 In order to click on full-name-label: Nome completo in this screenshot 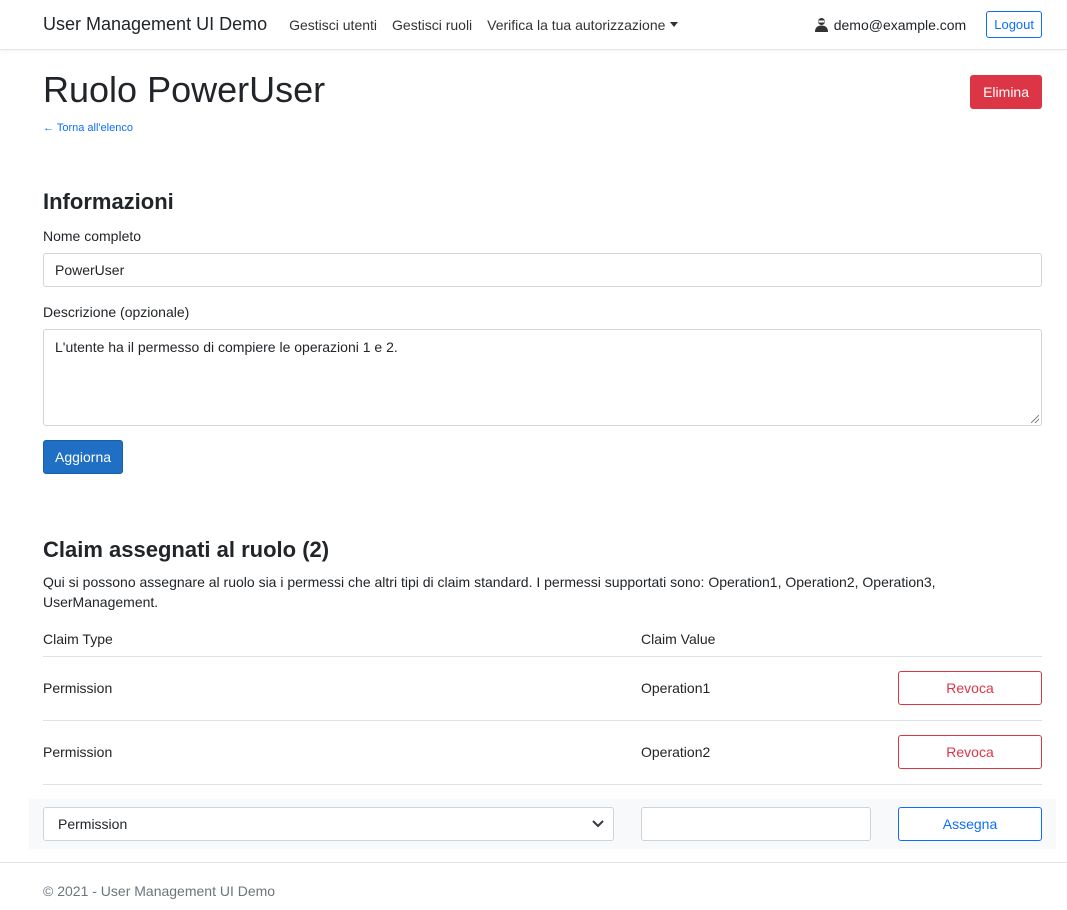, I will do `click(92, 236)`.